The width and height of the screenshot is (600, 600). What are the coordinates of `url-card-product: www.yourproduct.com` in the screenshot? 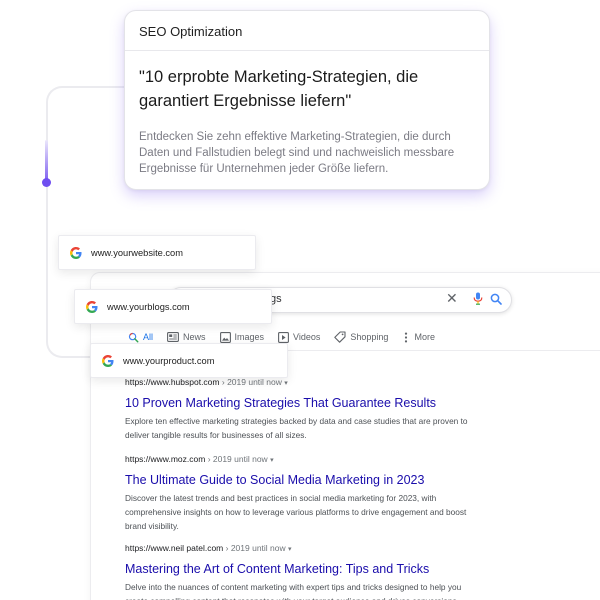 It's located at (189, 360).